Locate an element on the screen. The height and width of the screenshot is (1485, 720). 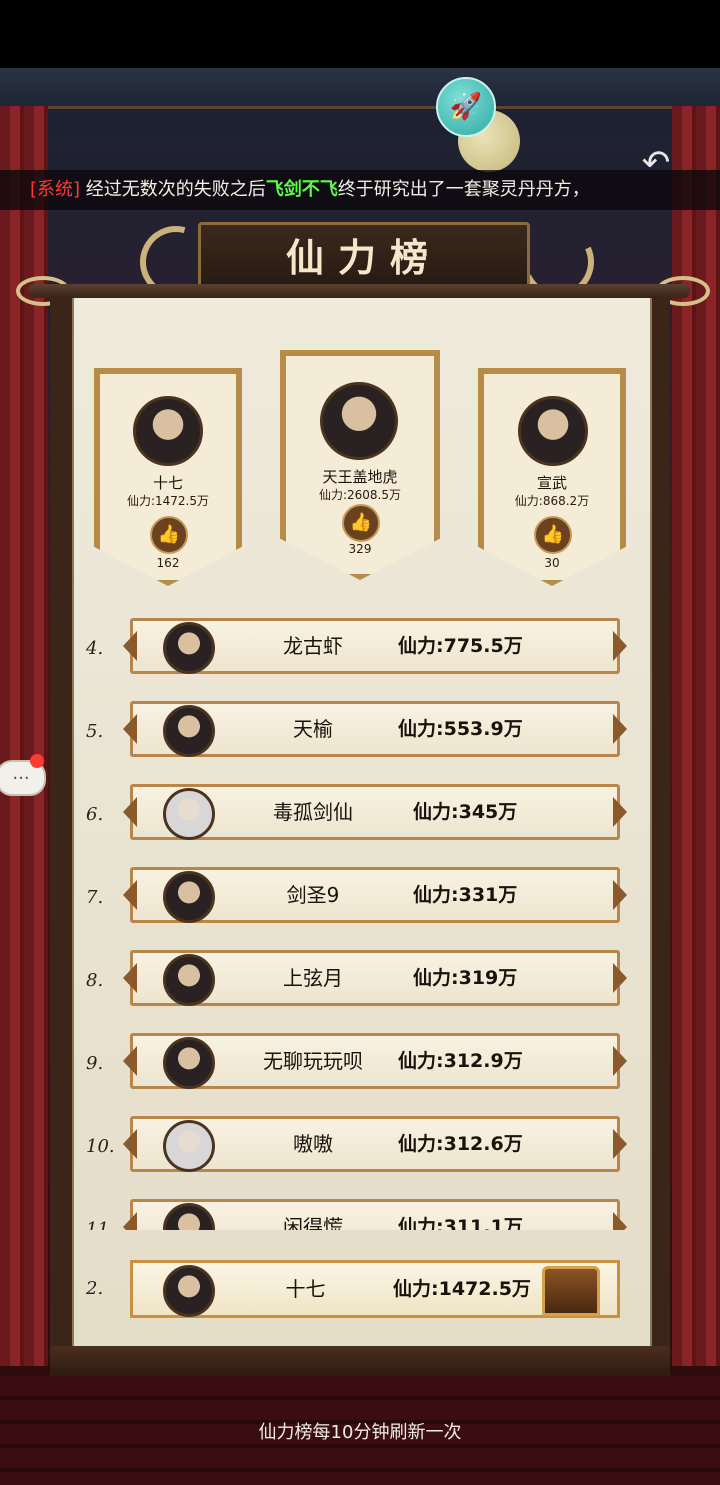
player-power: 仙力:319万 is located at coordinates (465, 978).